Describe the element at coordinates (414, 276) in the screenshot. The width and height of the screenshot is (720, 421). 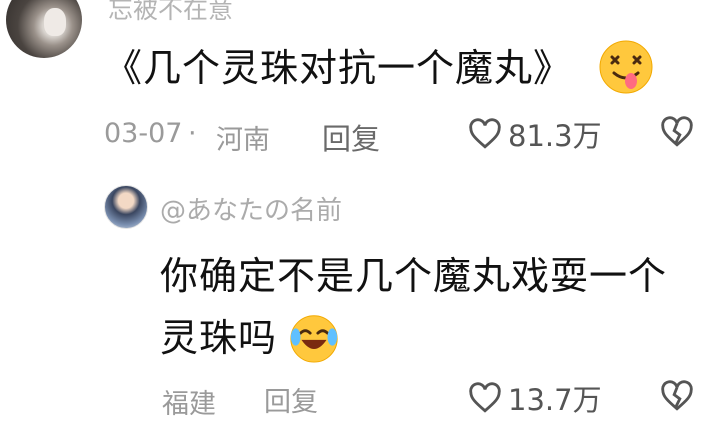
I see `reply-text-line1: 你确定不是几个魔丸戏耍一个` at that location.